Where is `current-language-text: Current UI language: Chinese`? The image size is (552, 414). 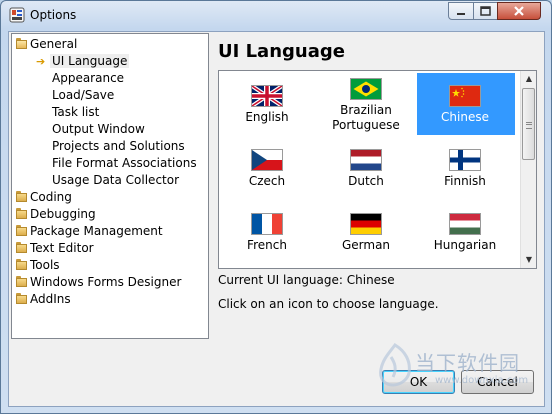
current-language-text: Current UI language: Chinese is located at coordinates (306, 280).